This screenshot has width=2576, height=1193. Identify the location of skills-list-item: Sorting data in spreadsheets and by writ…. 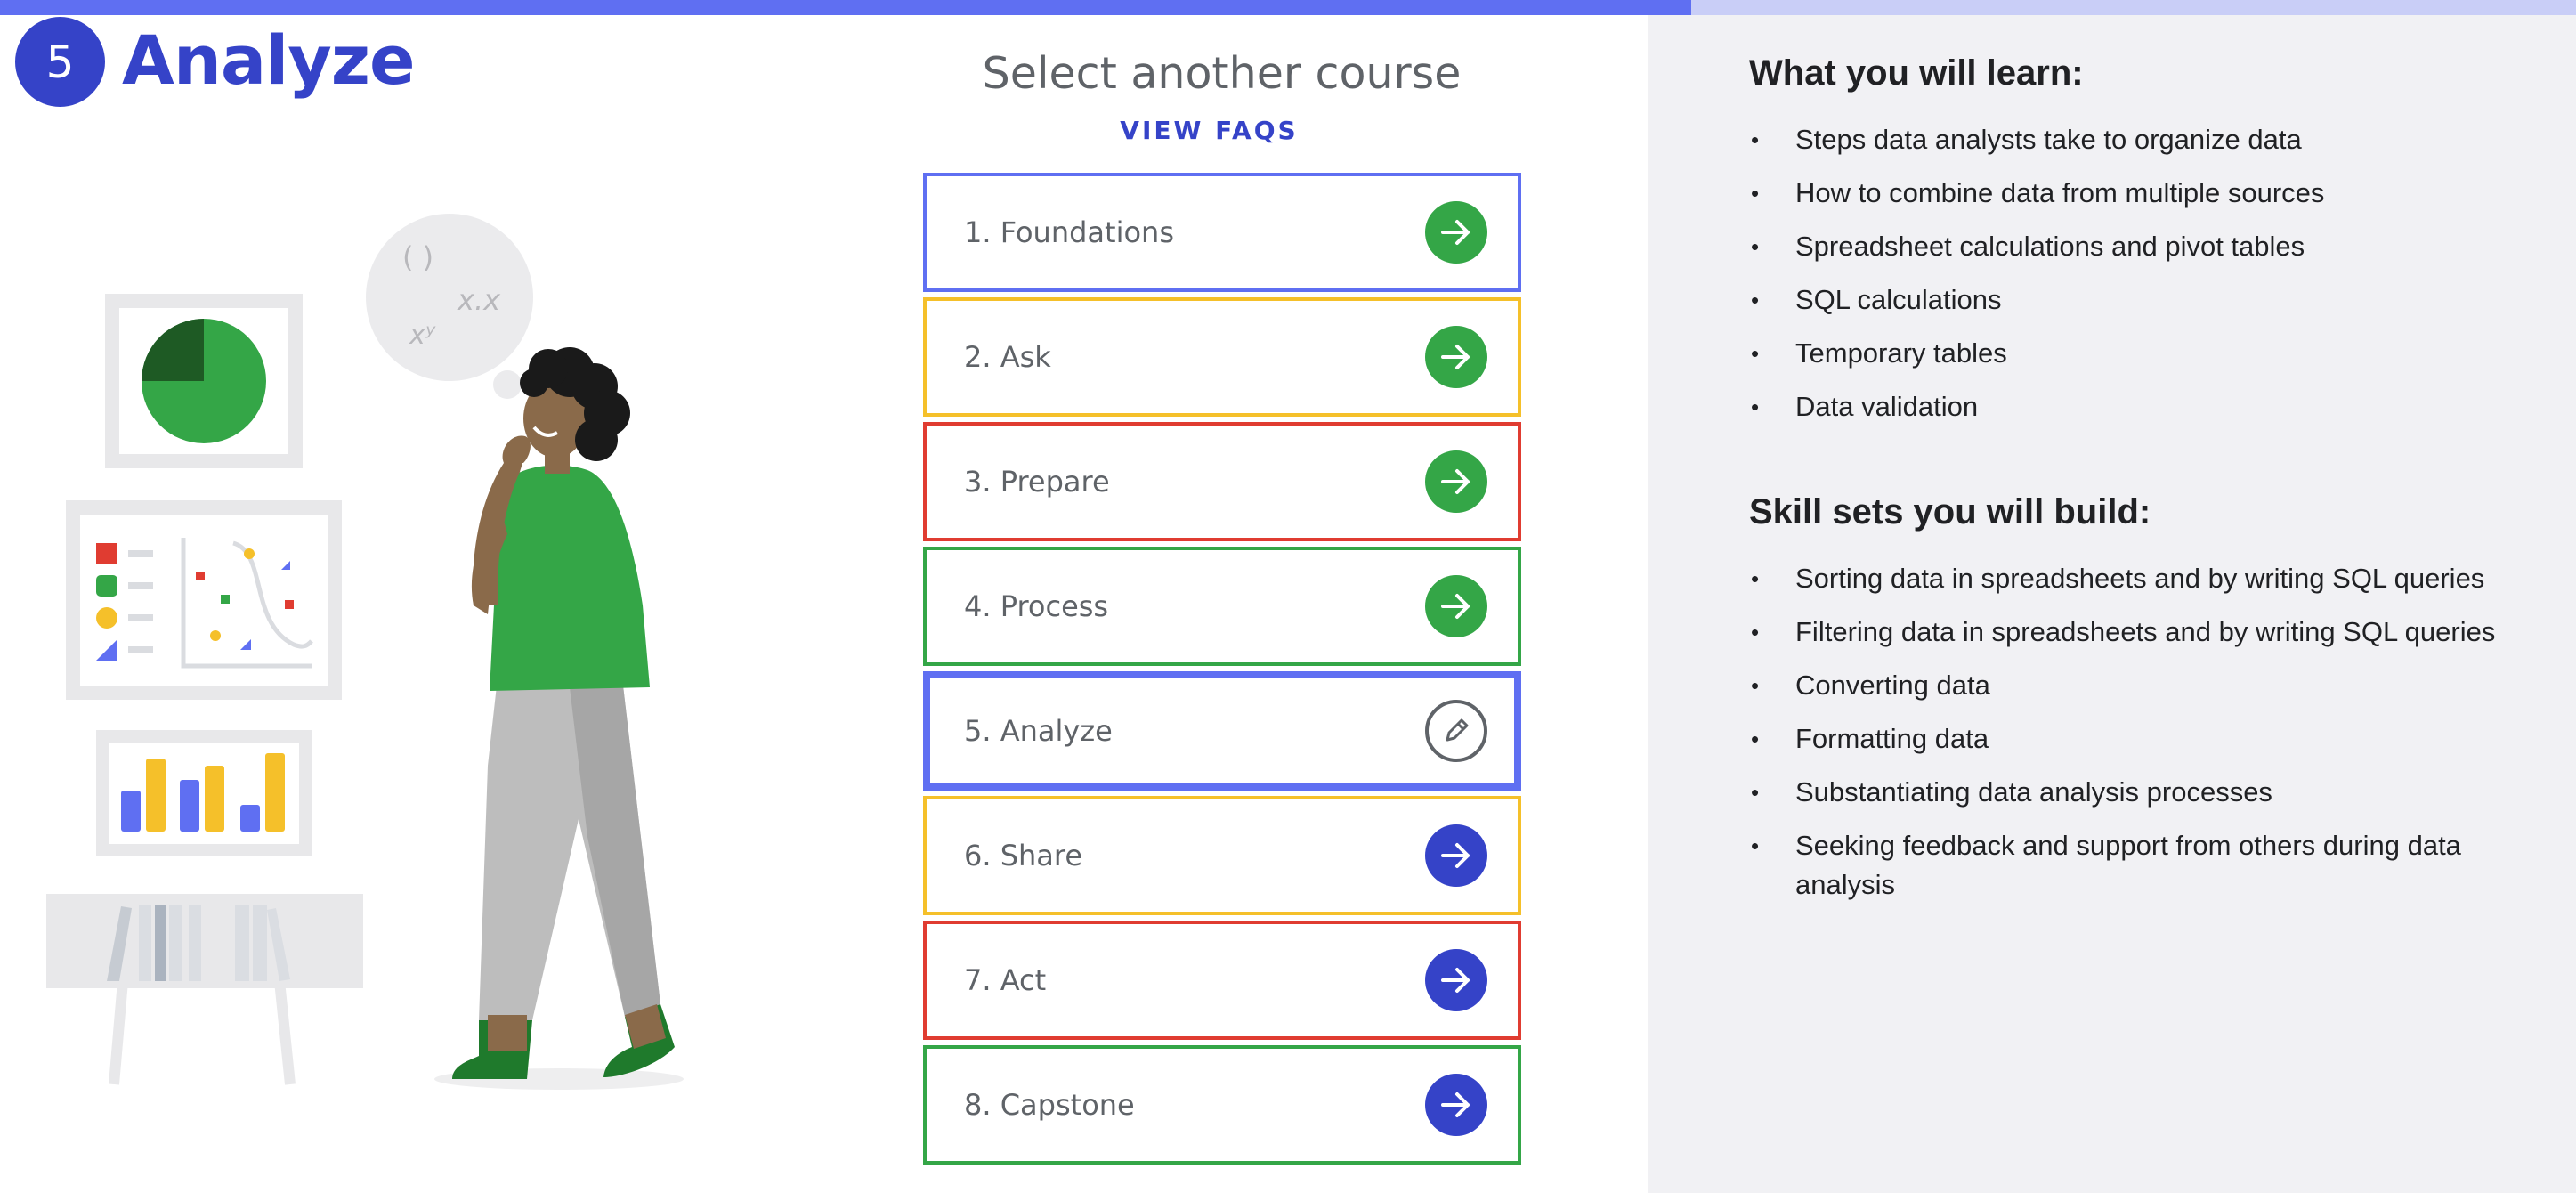
(2140, 578).